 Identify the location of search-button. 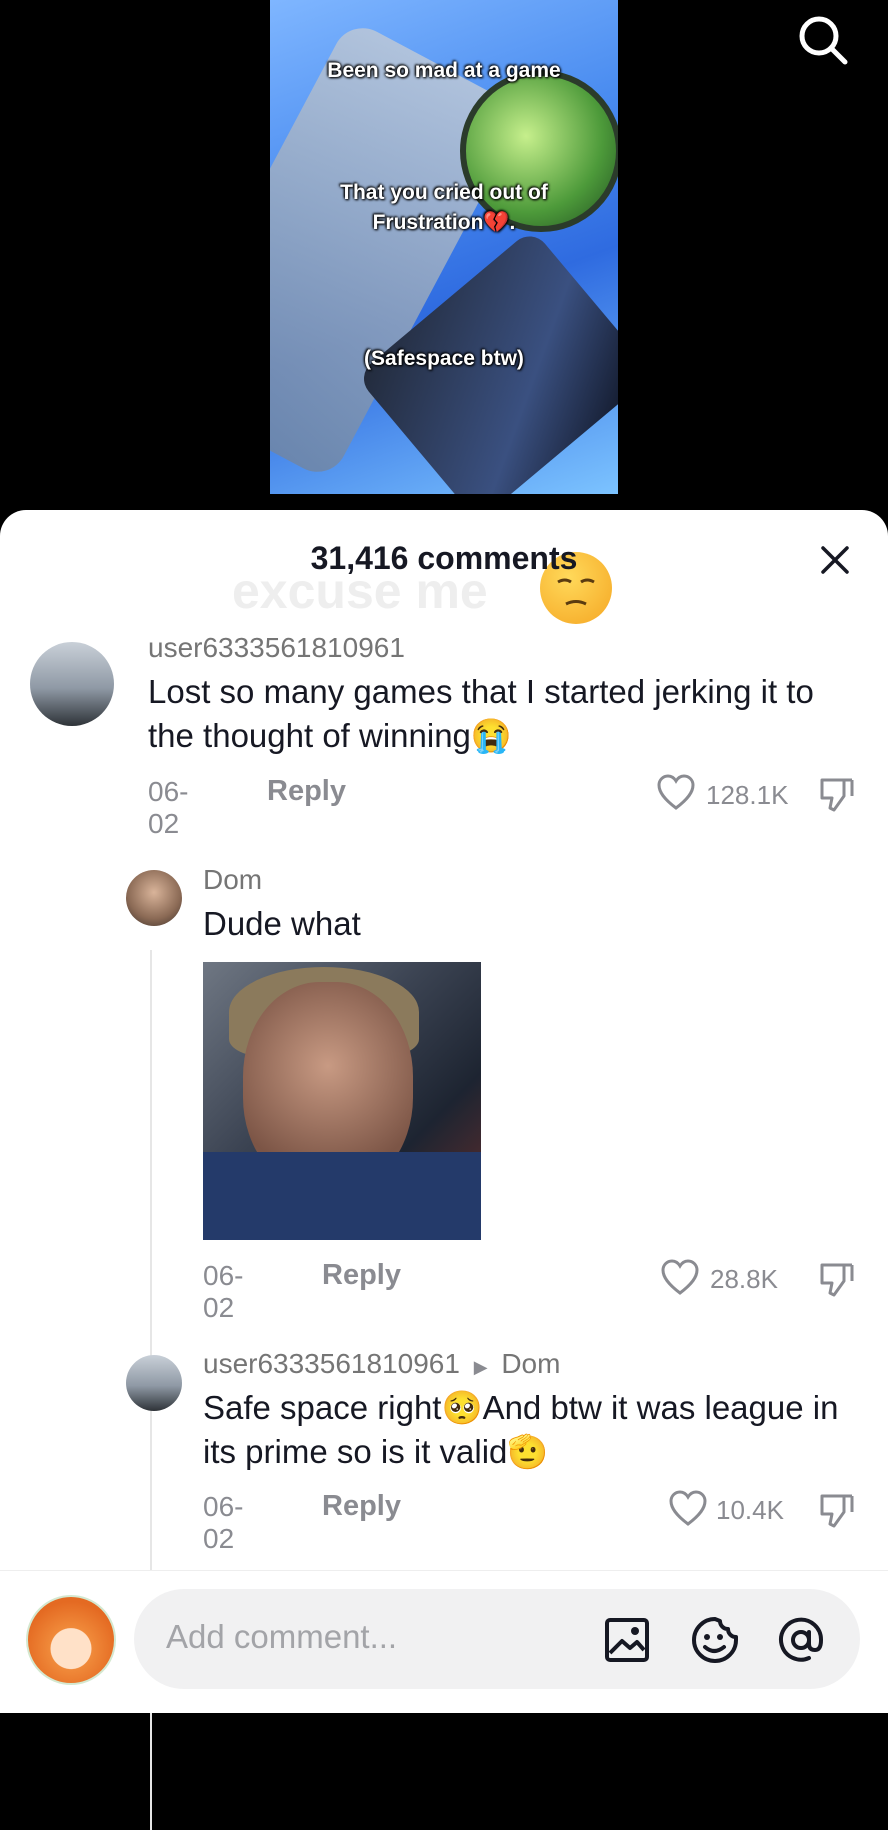
(823, 40).